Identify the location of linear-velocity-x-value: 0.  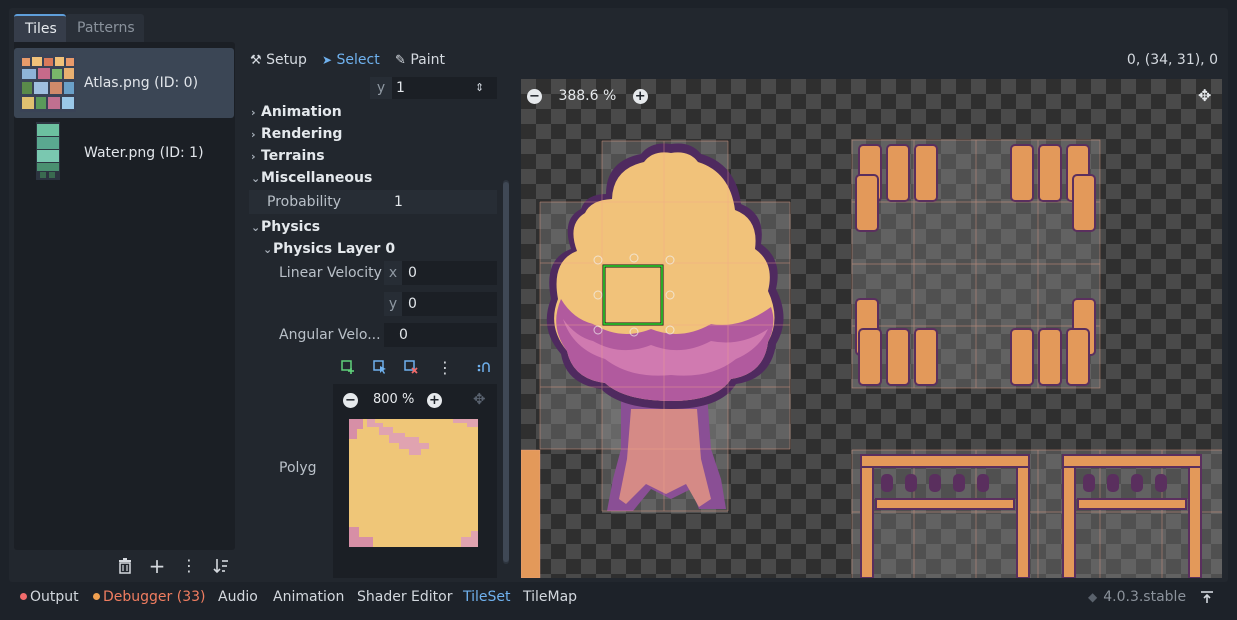
(412, 273).